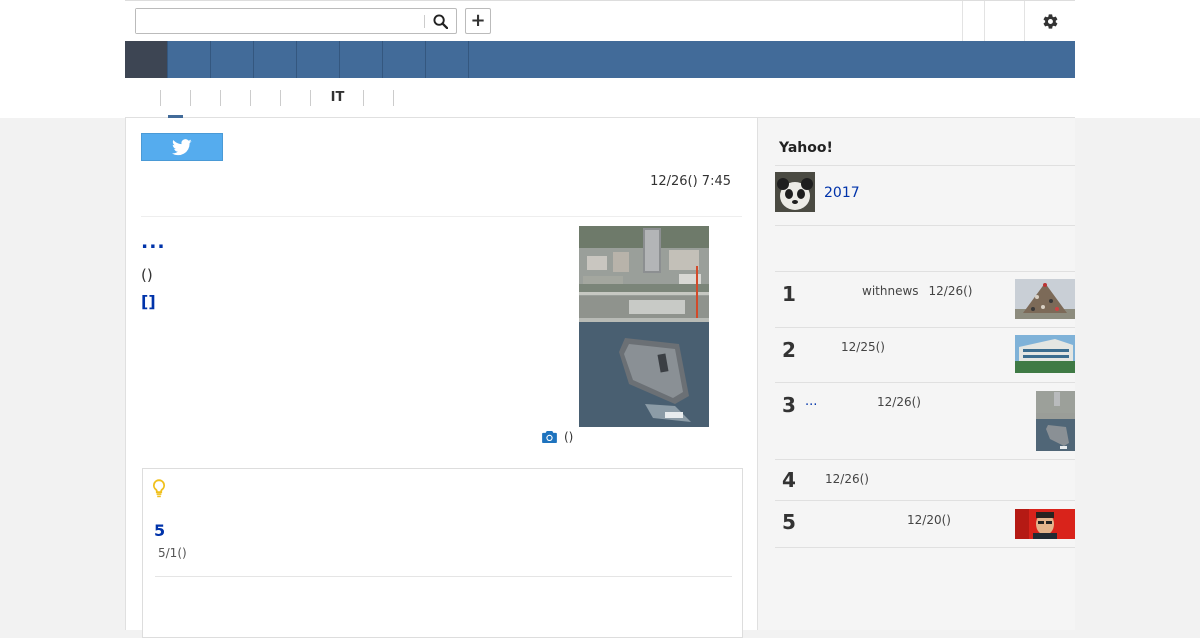 This screenshot has width=1200, height=638. Describe the element at coordinates (789, 294) in the screenshot. I see `rank-number: 1` at that location.